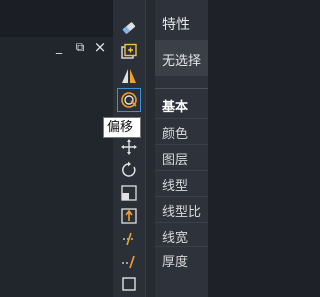 The height and width of the screenshot is (297, 320). I want to click on offset-icon, so click(129, 100).